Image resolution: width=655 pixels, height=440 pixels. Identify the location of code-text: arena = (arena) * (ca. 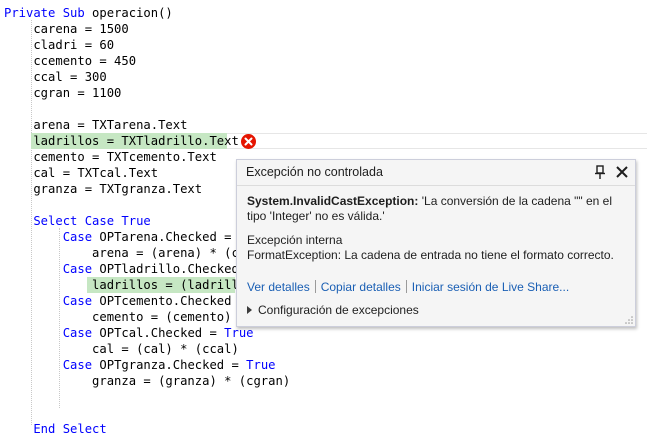
(125, 253).